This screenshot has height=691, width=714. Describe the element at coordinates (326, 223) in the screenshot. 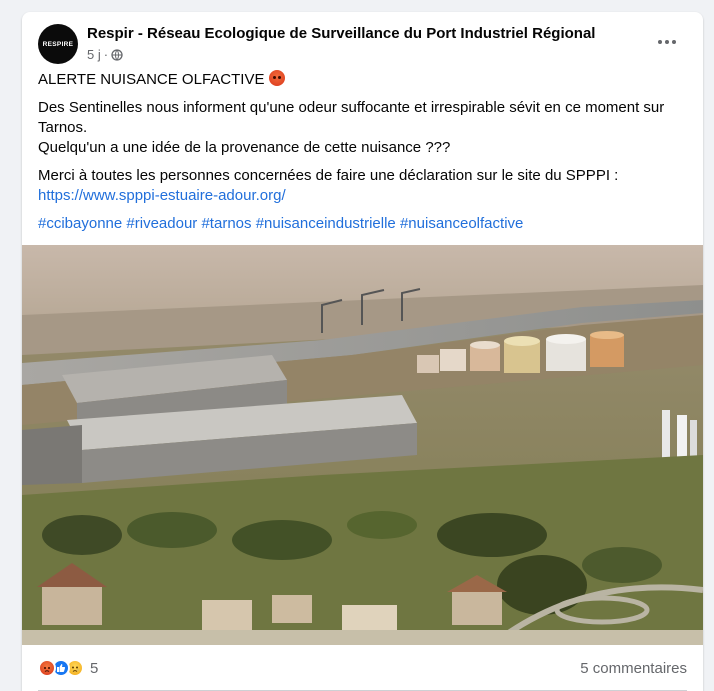

I see `hashtag-link: #nuisanceindustrielle` at that location.